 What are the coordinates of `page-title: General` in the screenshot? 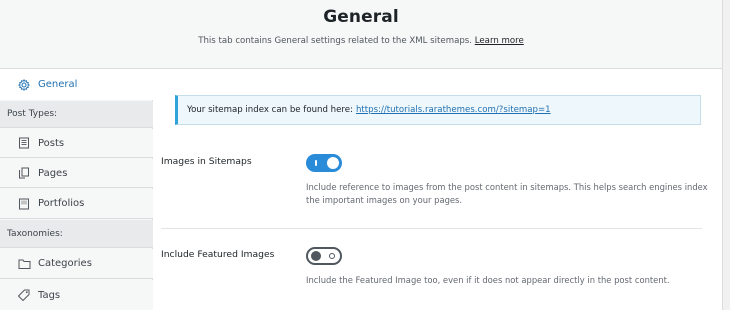 It's located at (361, 17).